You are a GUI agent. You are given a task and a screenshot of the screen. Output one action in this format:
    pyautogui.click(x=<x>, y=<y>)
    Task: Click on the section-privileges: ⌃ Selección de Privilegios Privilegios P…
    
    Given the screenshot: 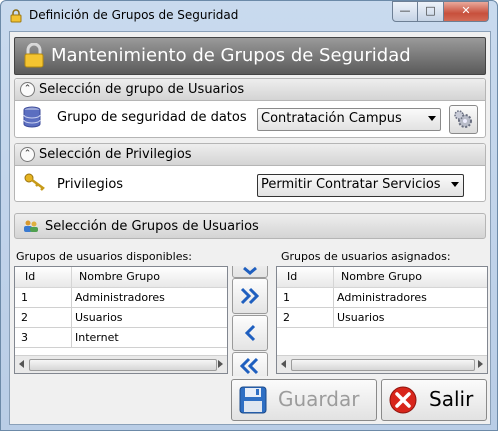 What is the action you would take?
    pyautogui.click(x=250, y=172)
    